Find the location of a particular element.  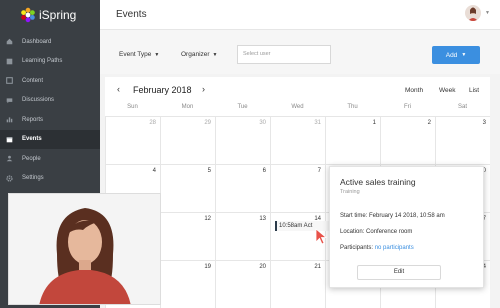

view-list-button: List is located at coordinates (474, 90).